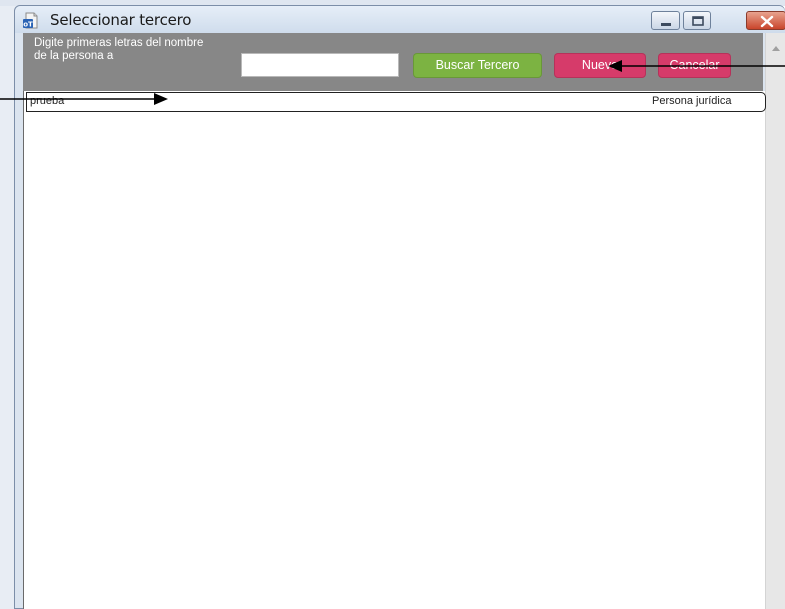 The width and height of the screenshot is (785, 609). Describe the element at coordinates (121, 20) in the screenshot. I see `window-title: Seleccionar tercero` at that location.